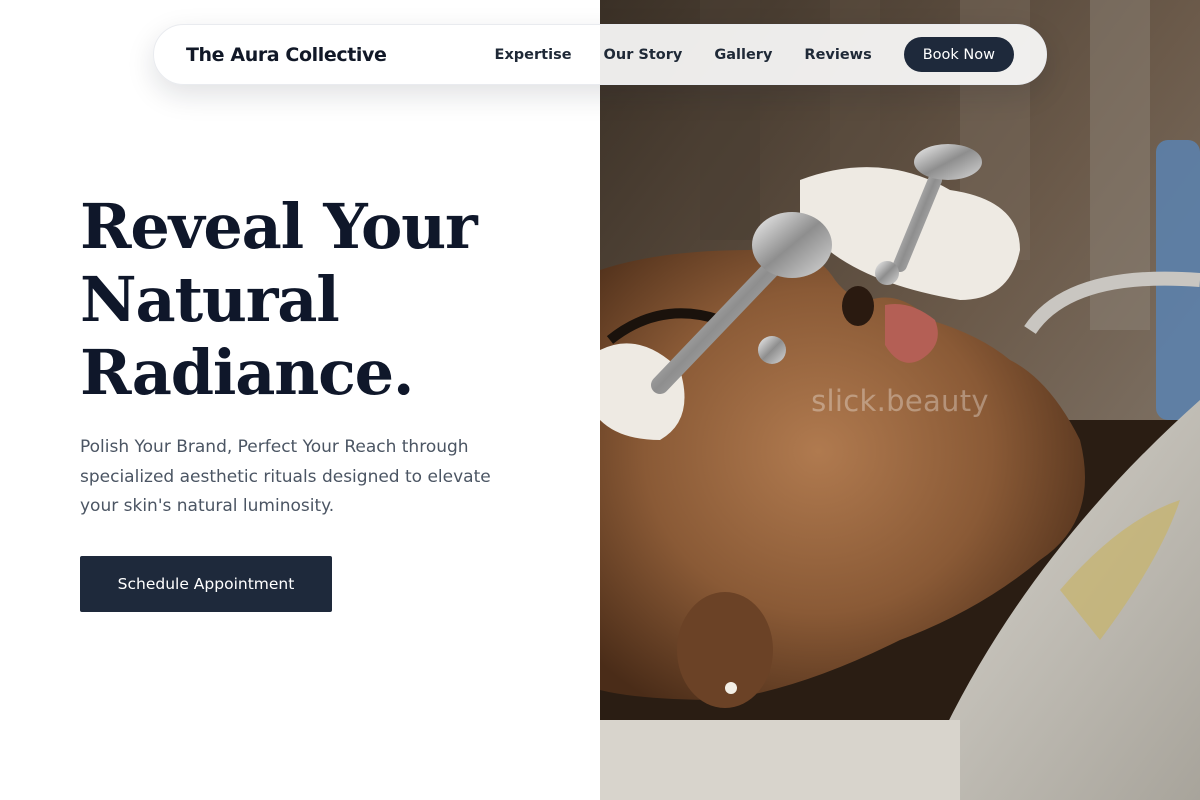 The height and width of the screenshot is (800, 1200). I want to click on headline-line: Reveal Your, so click(279, 226).